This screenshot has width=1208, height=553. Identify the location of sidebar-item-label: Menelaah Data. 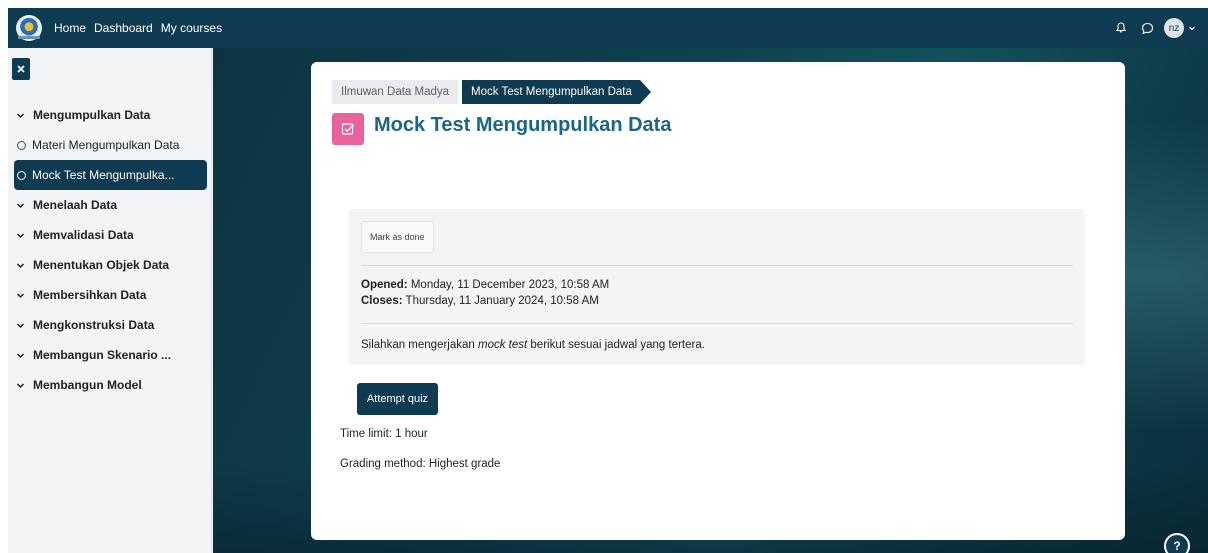
(75, 205).